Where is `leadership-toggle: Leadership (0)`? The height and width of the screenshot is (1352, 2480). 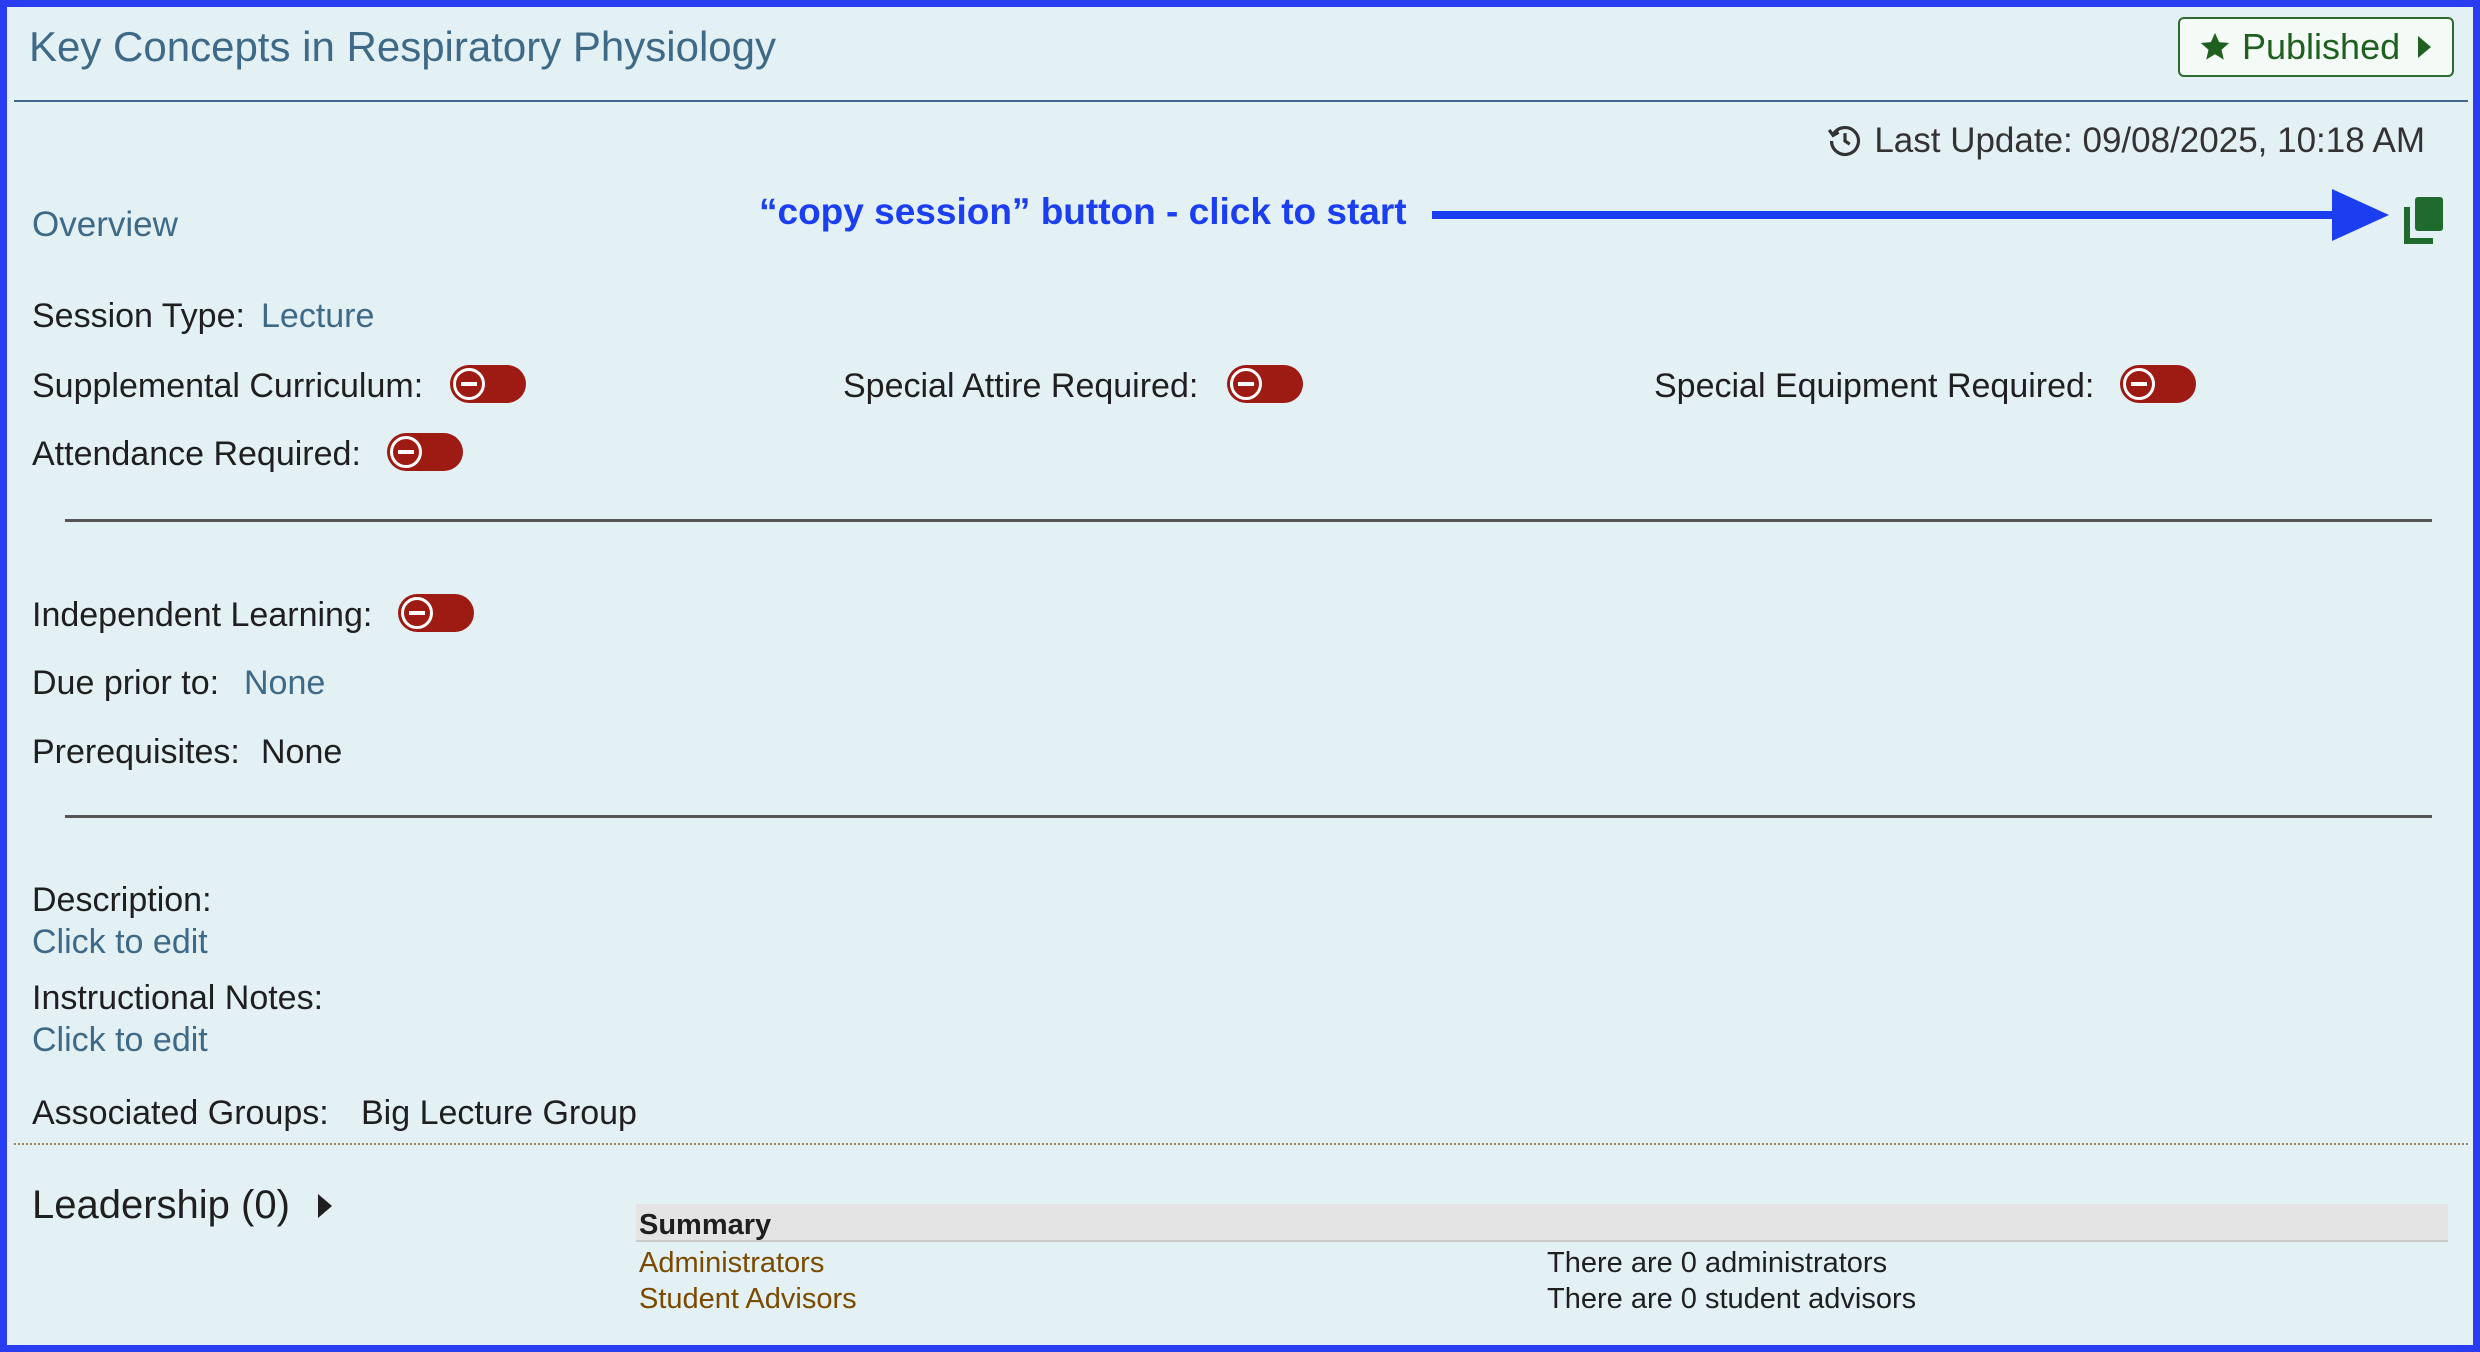 leadership-toggle: Leadership (0) is located at coordinates (182, 1205).